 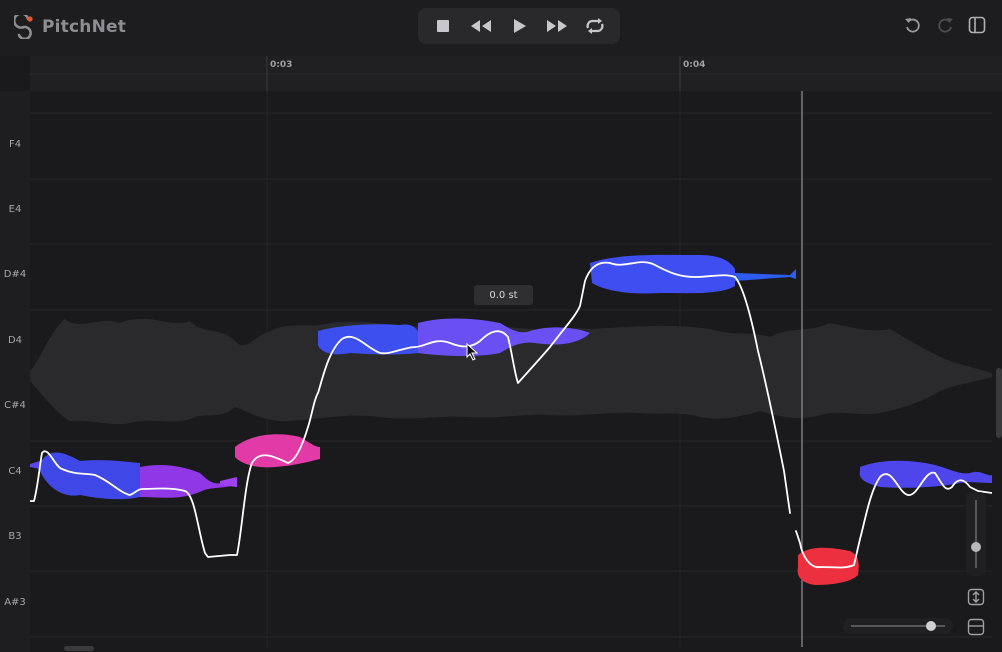 I want to click on rewind-button, so click(x=481, y=26).